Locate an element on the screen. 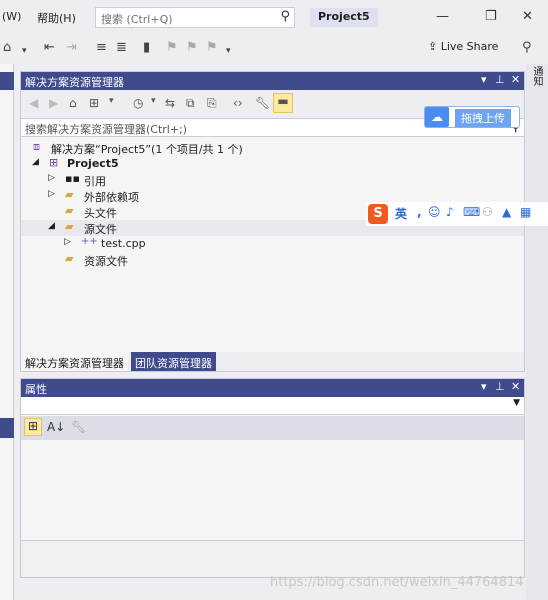  restore-icon: ❐ is located at coordinates (491, 16).